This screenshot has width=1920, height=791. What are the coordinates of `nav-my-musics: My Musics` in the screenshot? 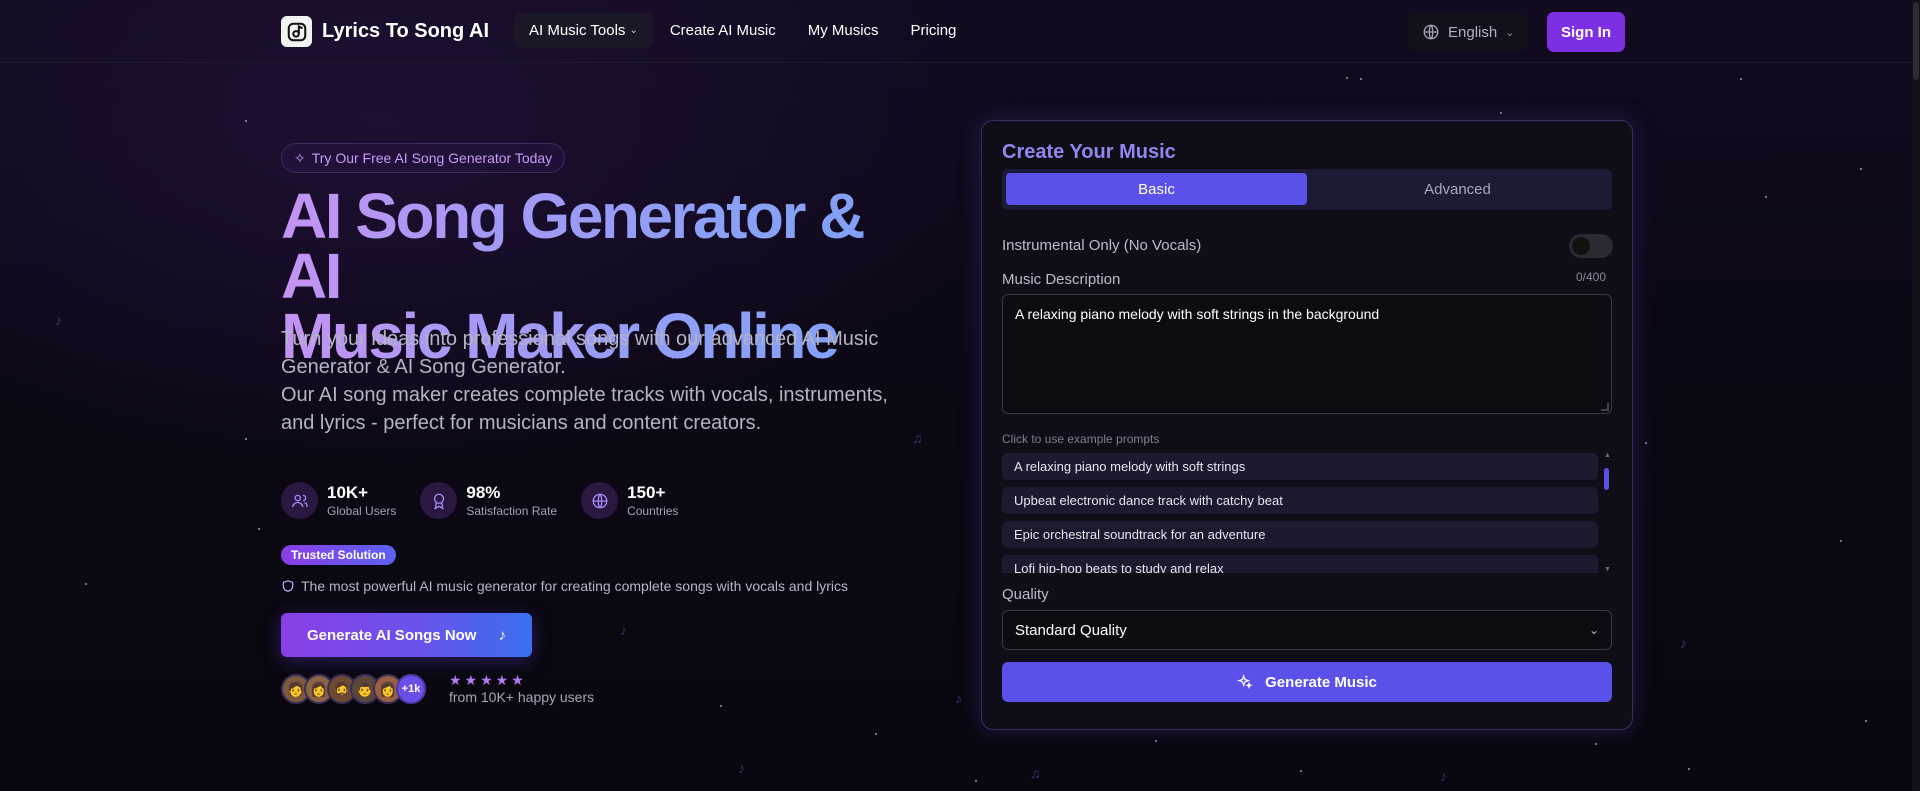 It's located at (843, 30).